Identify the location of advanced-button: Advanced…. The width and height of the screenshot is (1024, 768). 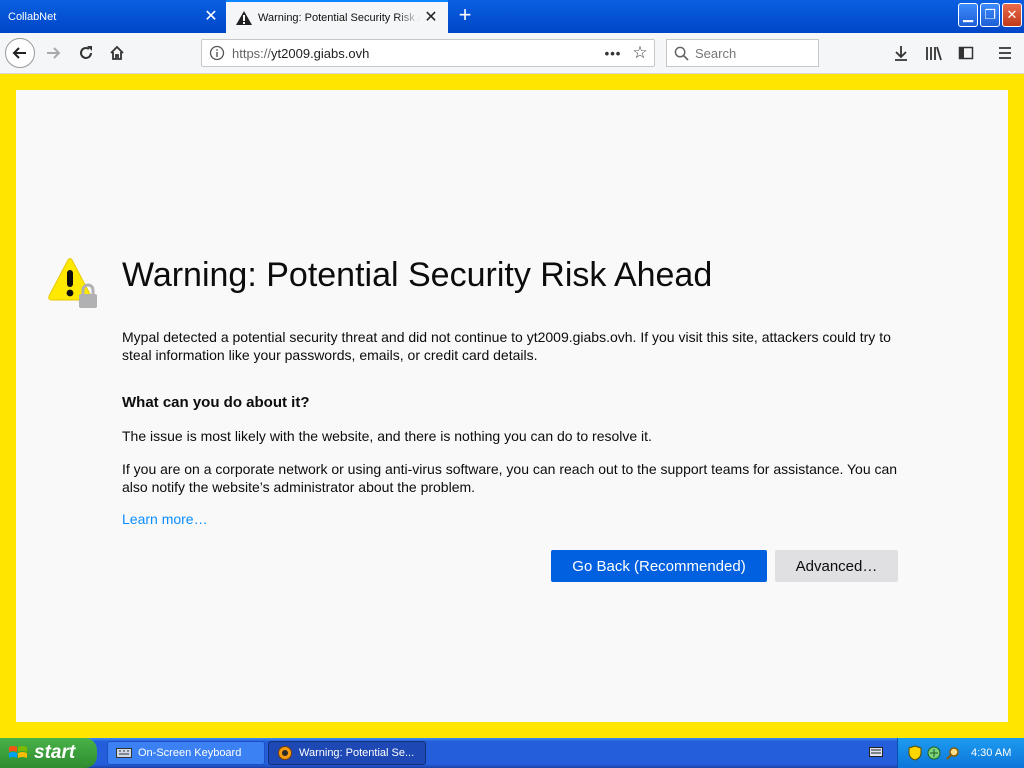
(836, 566).